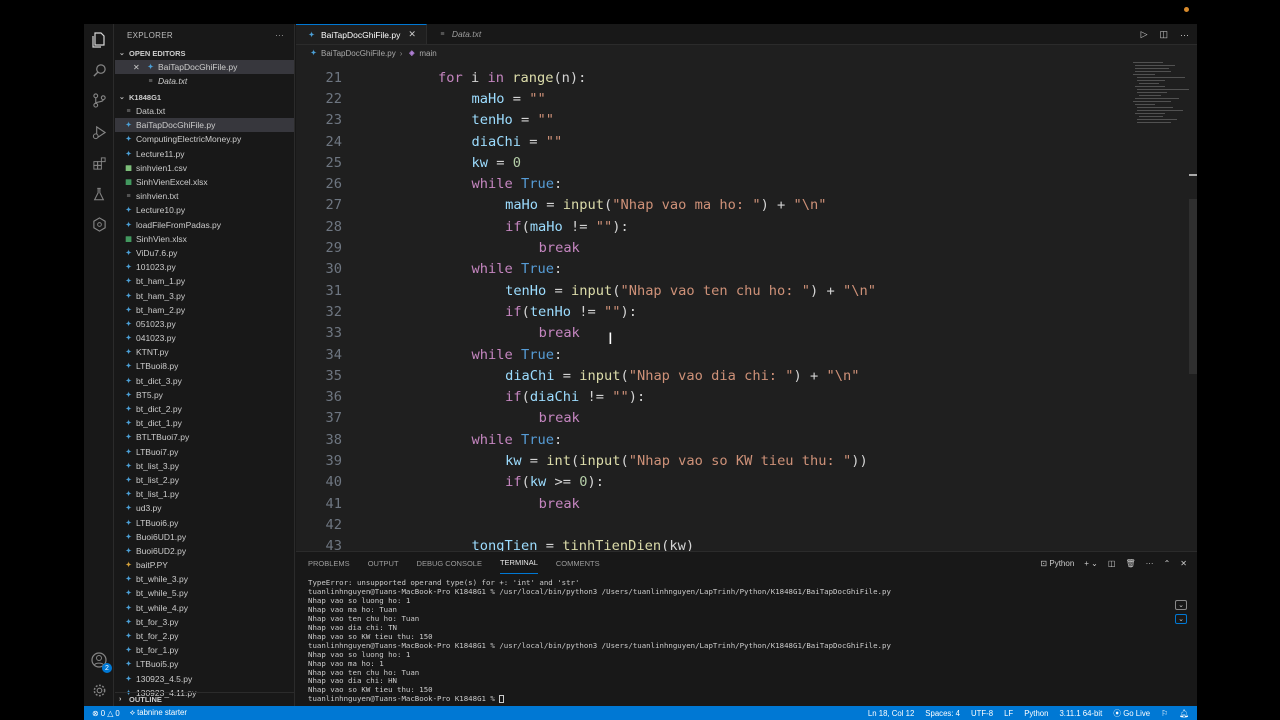 This screenshot has height=720, width=1280. I want to click on file-item: ✦ Lecture11.py, so click(204, 154).